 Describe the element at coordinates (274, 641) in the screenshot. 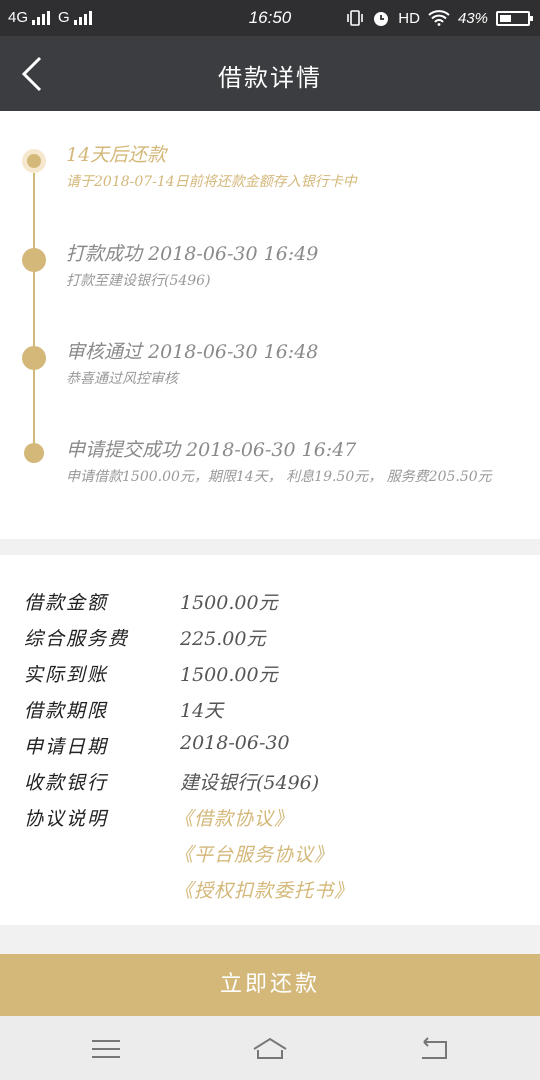

I see `detail-row-service-fee: 综合服务费 225.00元` at that location.